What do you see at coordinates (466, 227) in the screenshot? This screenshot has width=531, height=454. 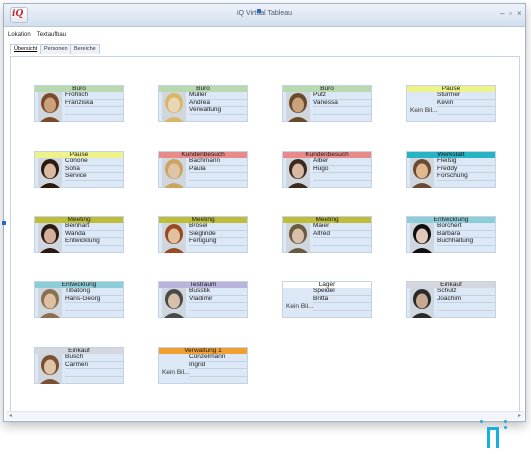 I see `card-surname: Borchert` at bounding box center [466, 227].